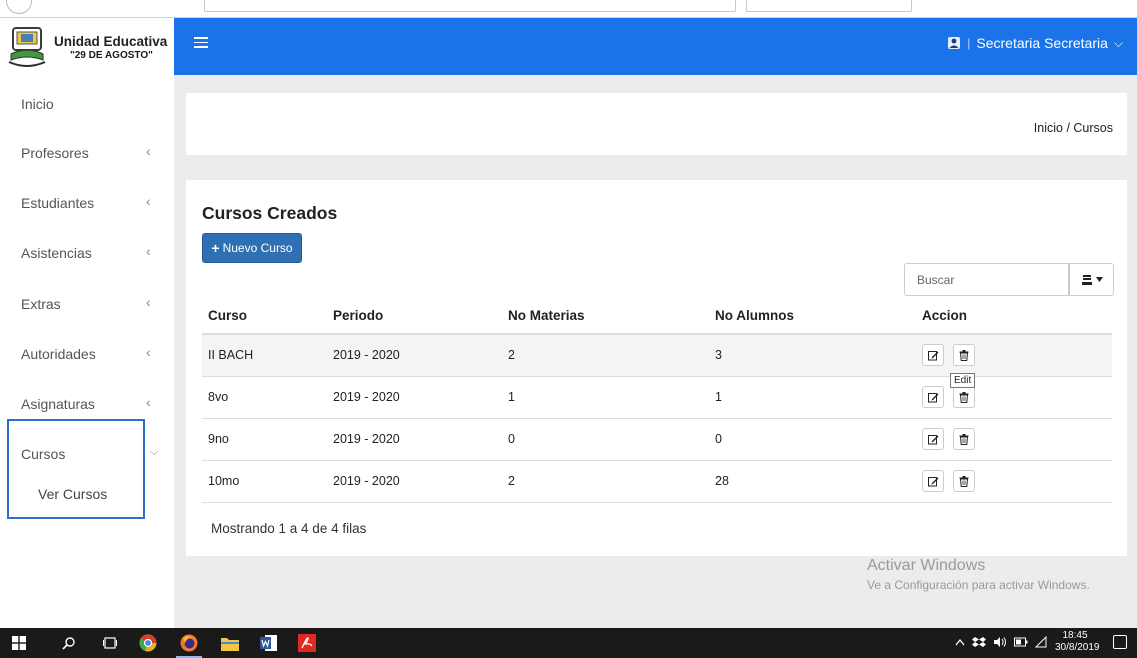  I want to click on word-icon, so click(269, 643).